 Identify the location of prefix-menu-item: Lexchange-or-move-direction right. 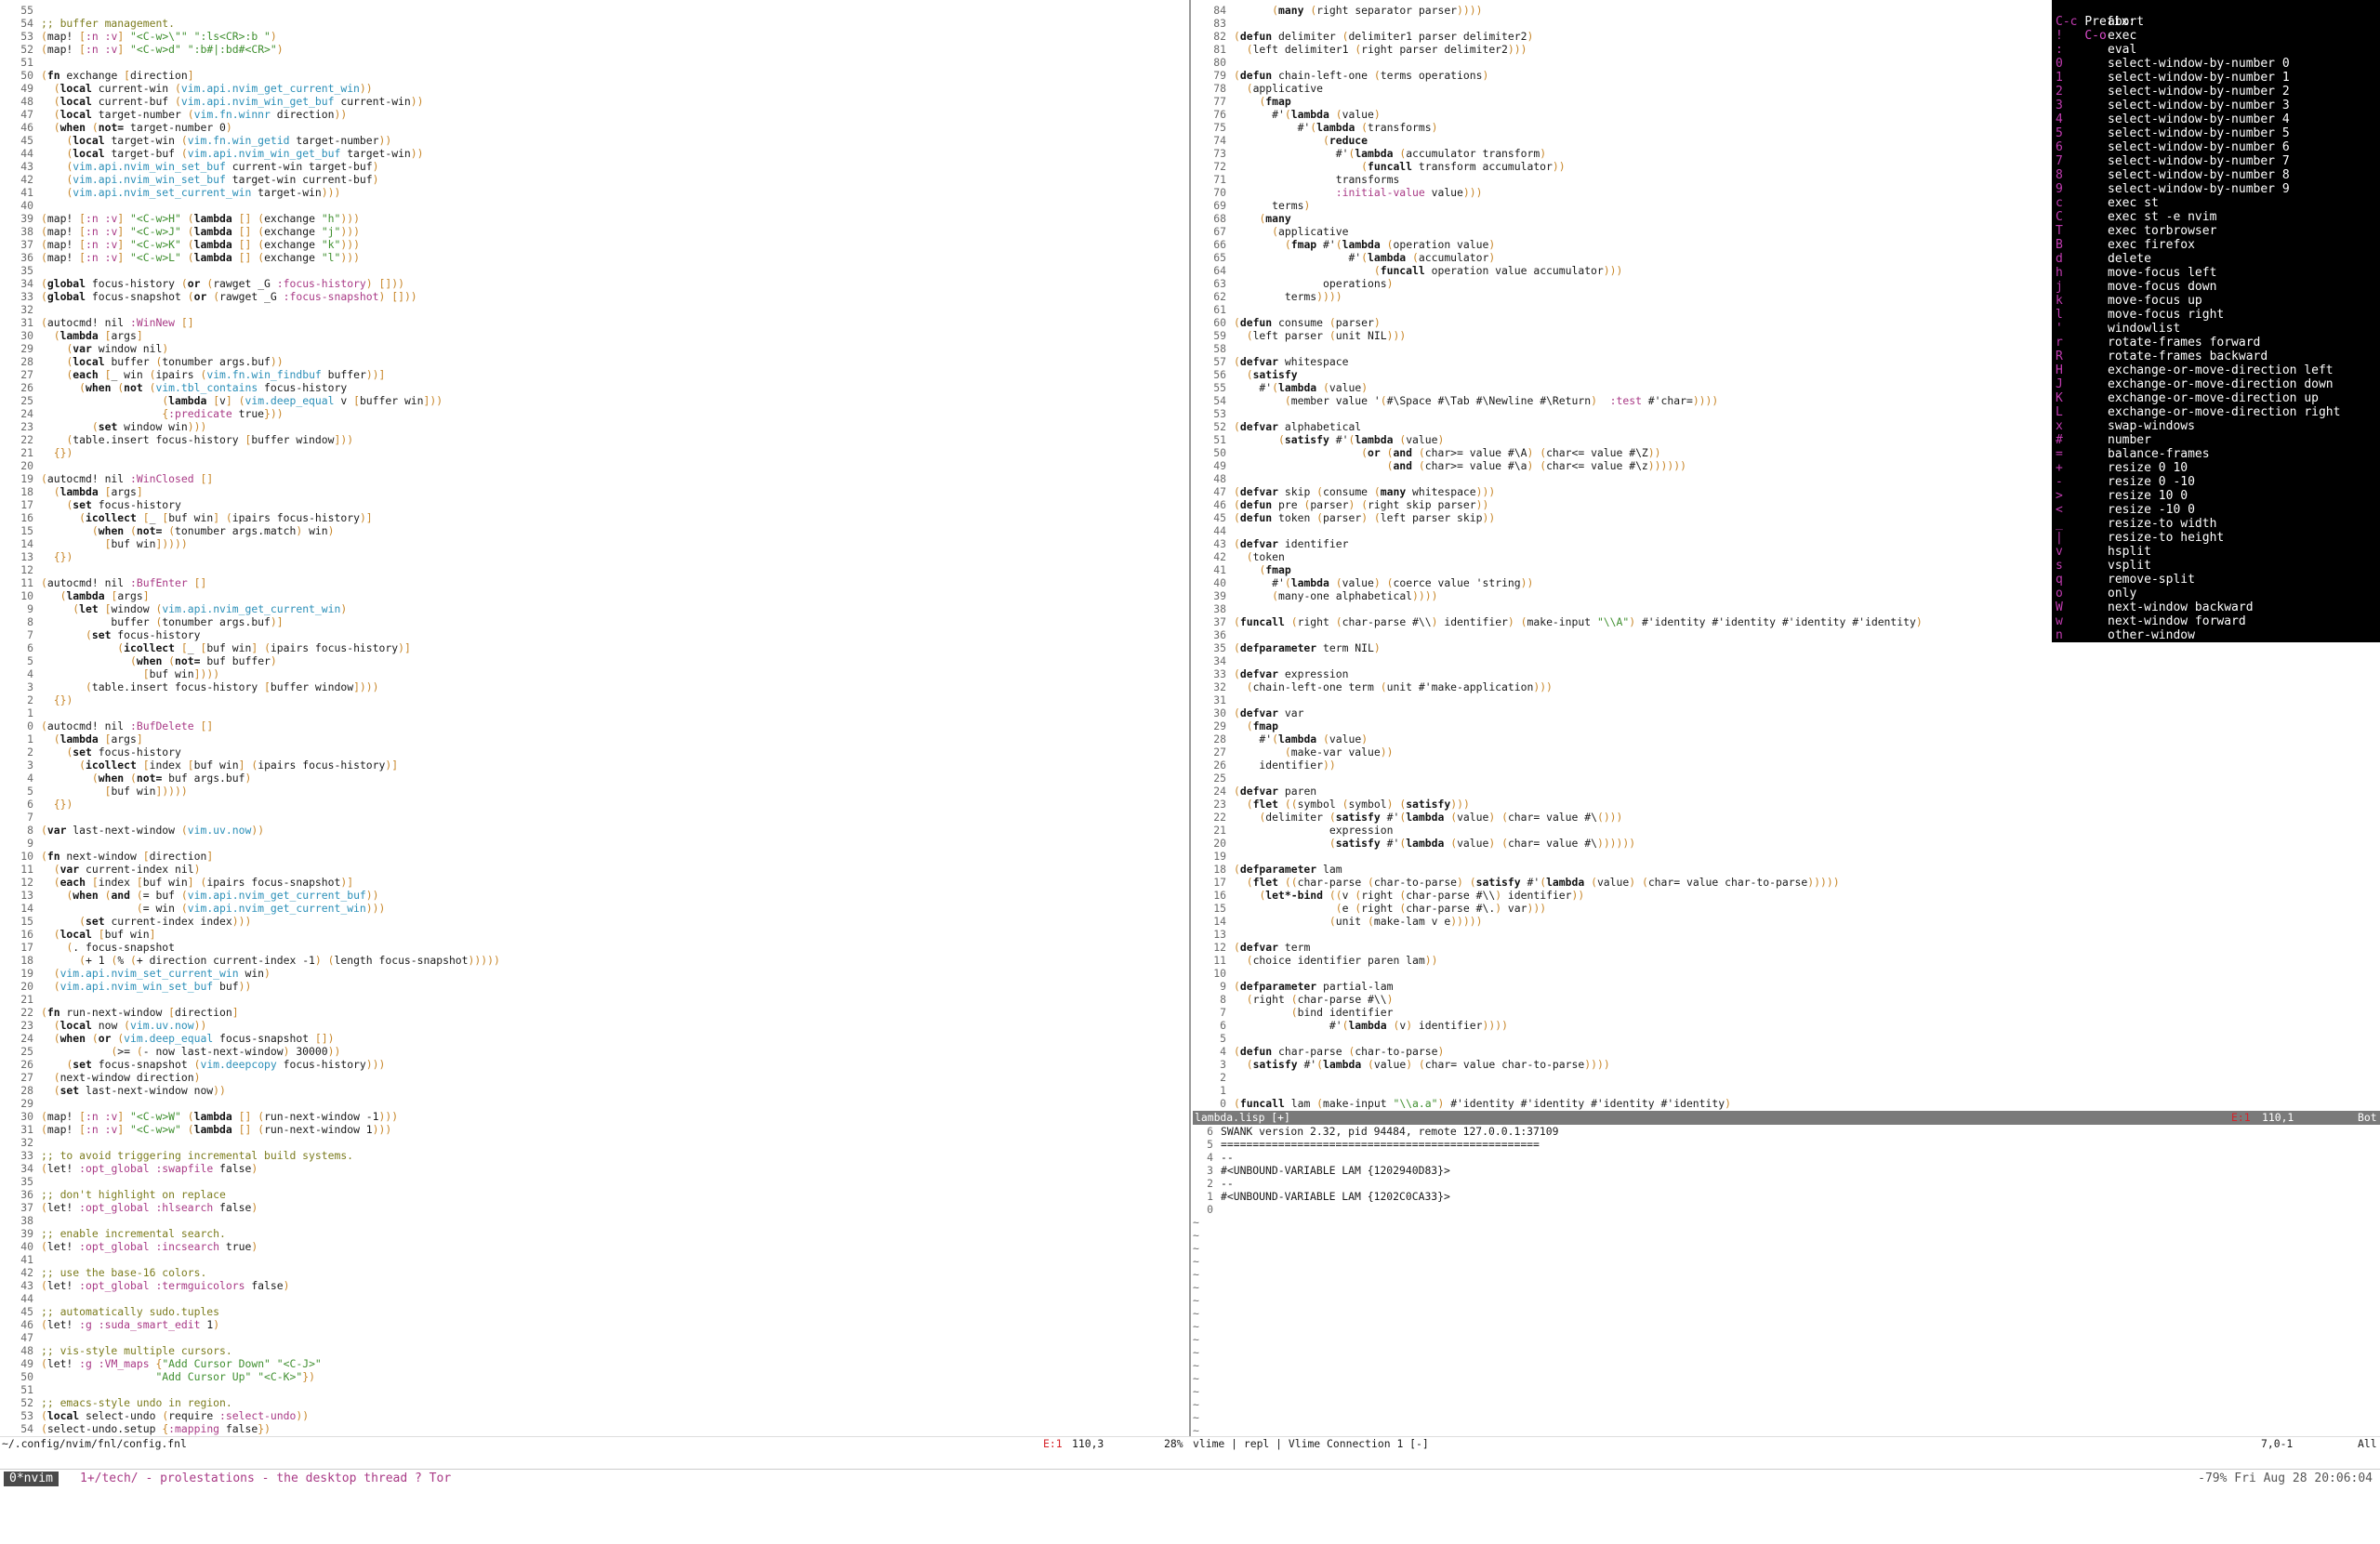
(2218, 412).